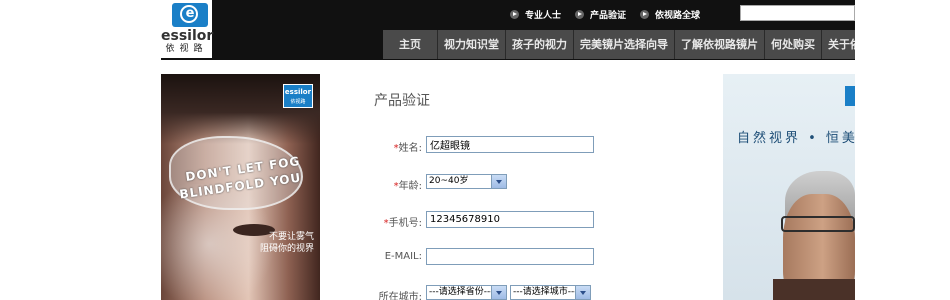  Describe the element at coordinates (400, 296) in the screenshot. I see `city-label: 所在城市:` at that location.